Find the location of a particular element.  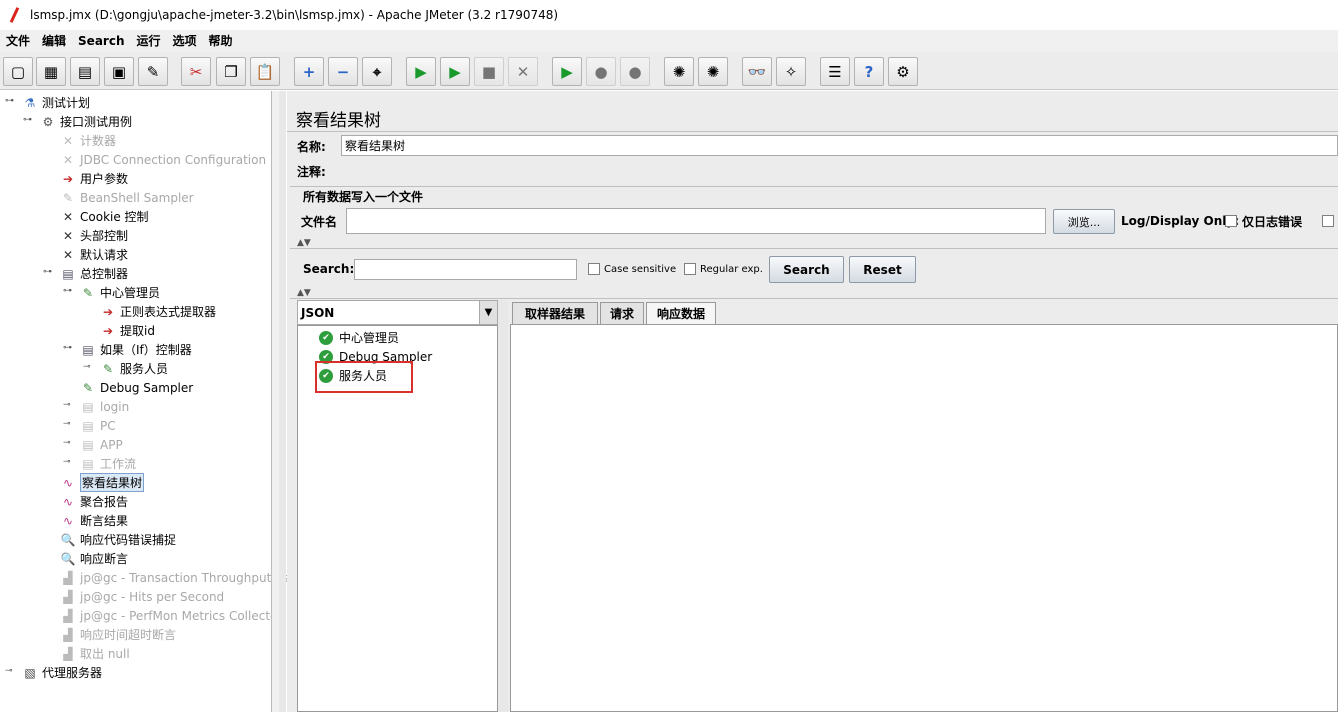

templates-icon: ▦ is located at coordinates (51, 71).